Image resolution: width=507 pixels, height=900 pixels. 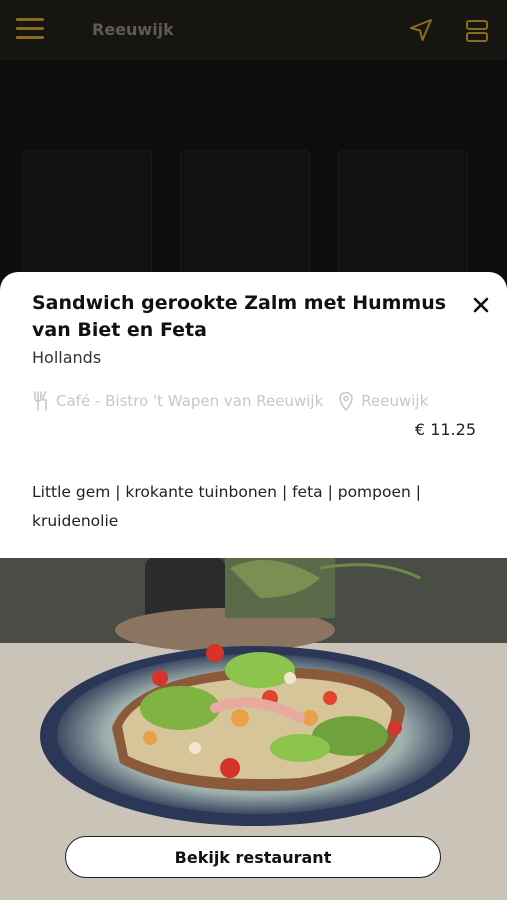 What do you see at coordinates (40, 401) in the screenshot?
I see `fork-knife-icon` at bounding box center [40, 401].